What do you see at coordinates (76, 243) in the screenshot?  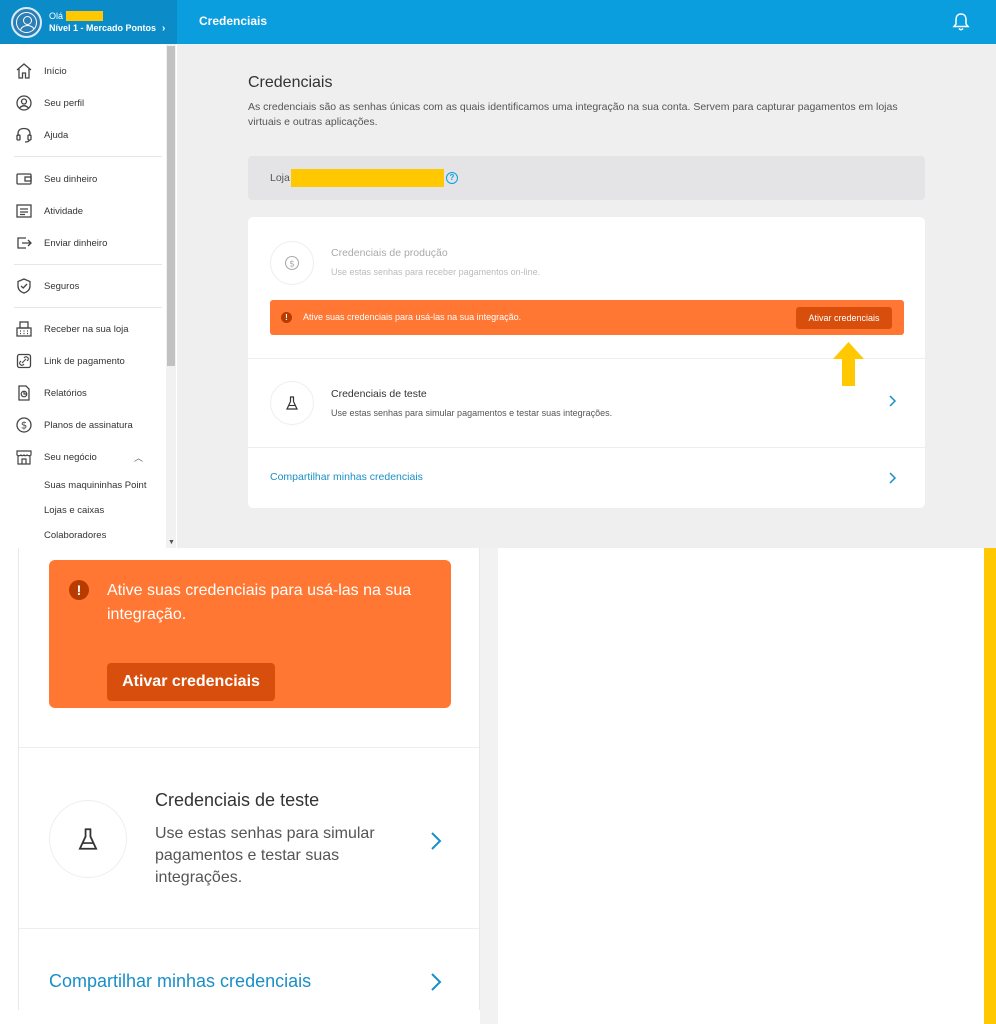 I see `sidebar-item-label: Enviar dinheiro` at bounding box center [76, 243].